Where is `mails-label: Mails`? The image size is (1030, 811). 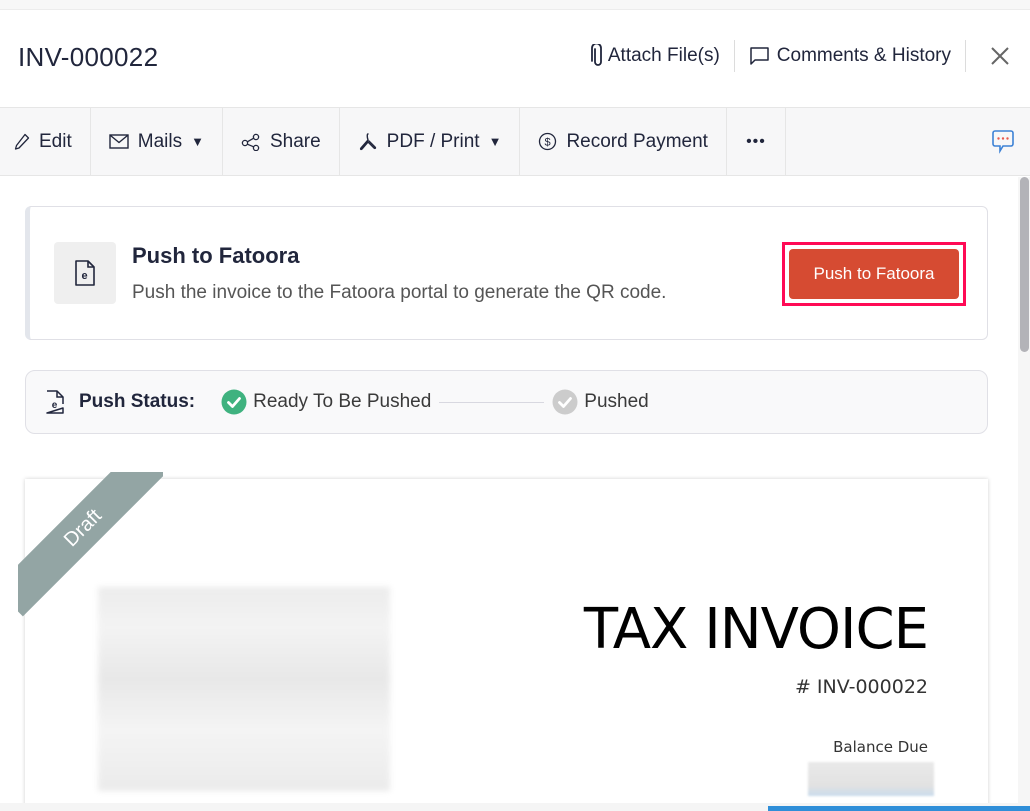
mails-label: Mails is located at coordinates (160, 141).